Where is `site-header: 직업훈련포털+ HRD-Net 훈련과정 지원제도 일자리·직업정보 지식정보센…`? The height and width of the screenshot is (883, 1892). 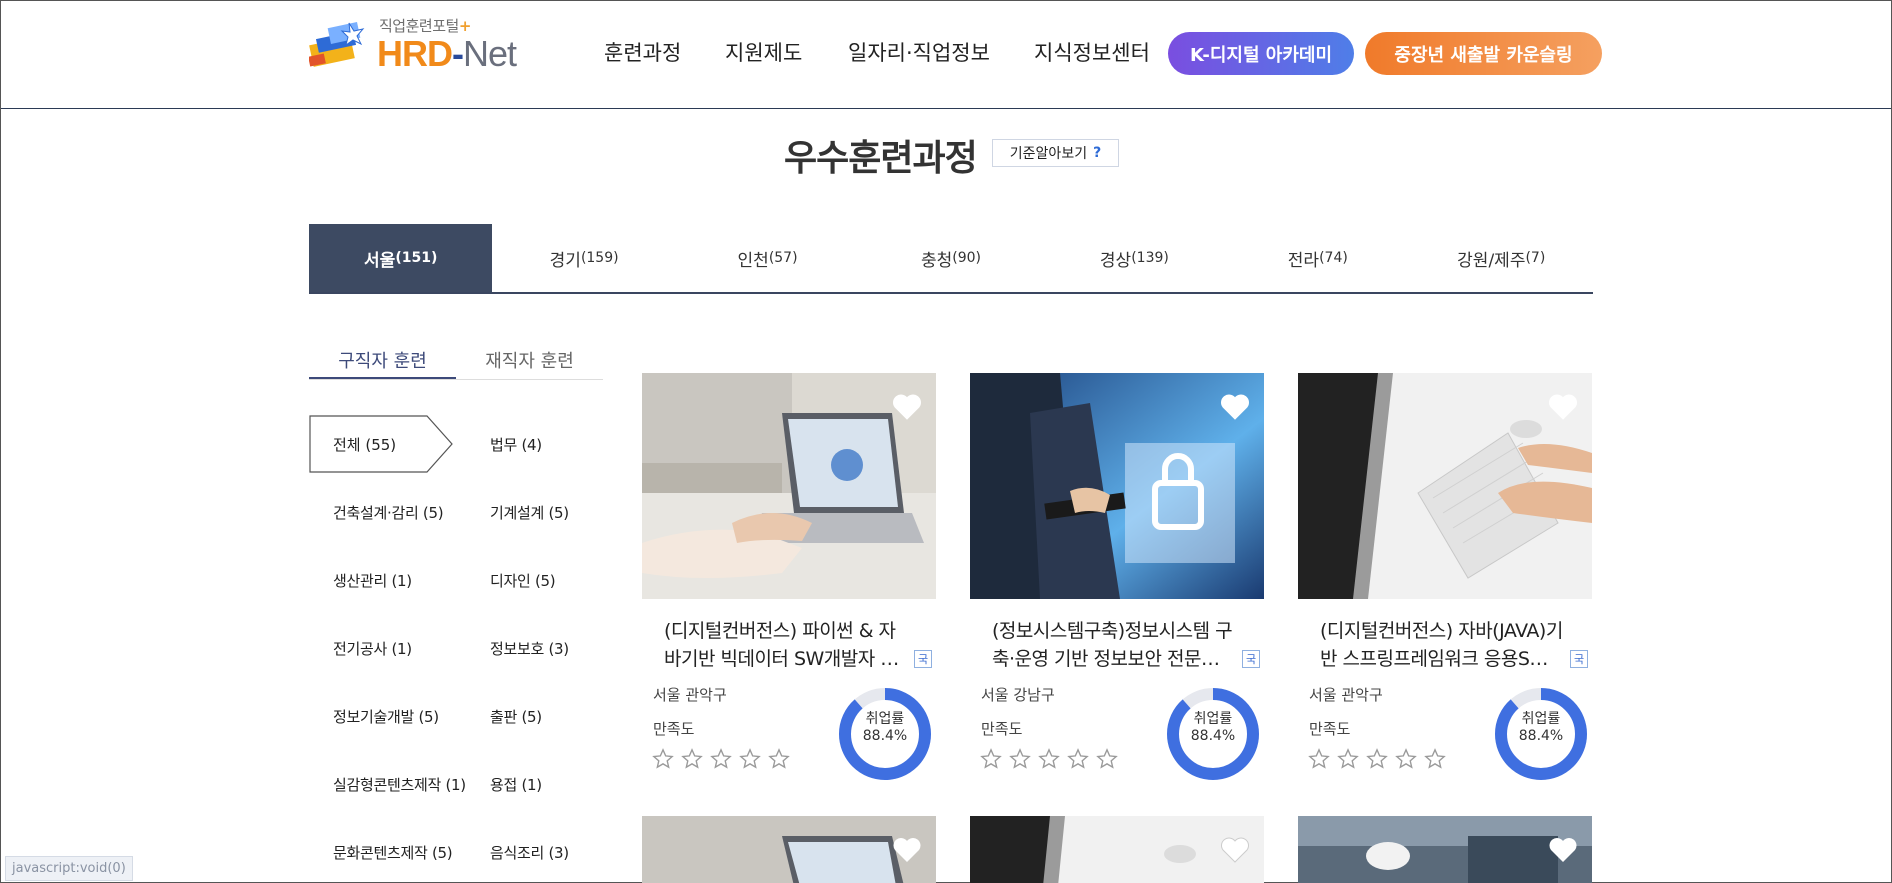
site-header: 직업훈련포털+ HRD-Net 훈련과정 지원제도 일자리·직업정보 지식정보센… is located at coordinates (946, 55).